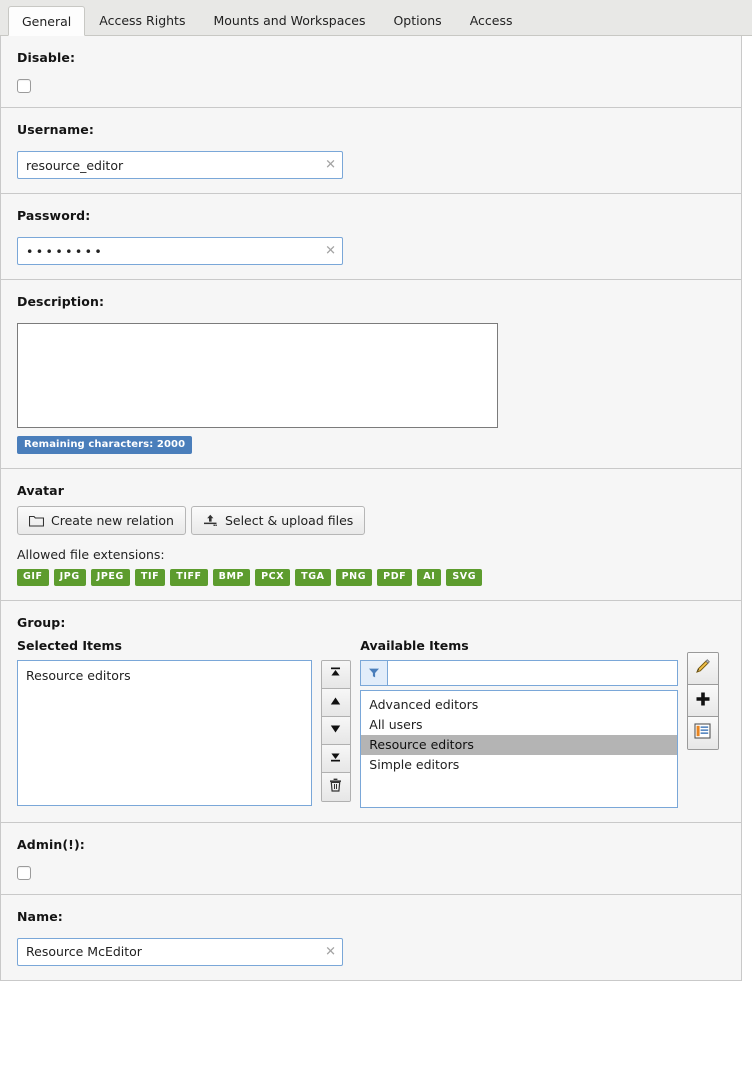  I want to click on upload-icon, so click(210, 520).